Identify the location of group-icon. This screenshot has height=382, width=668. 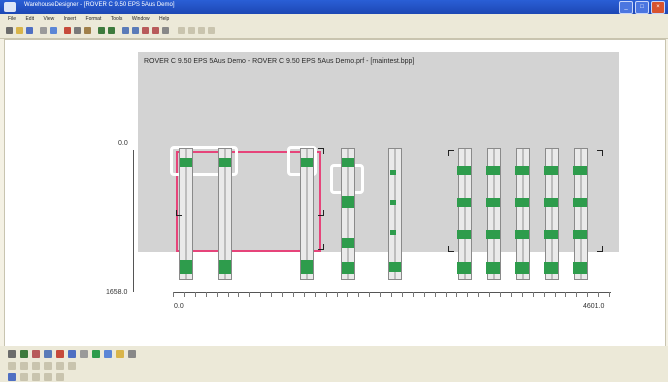
(60, 366).